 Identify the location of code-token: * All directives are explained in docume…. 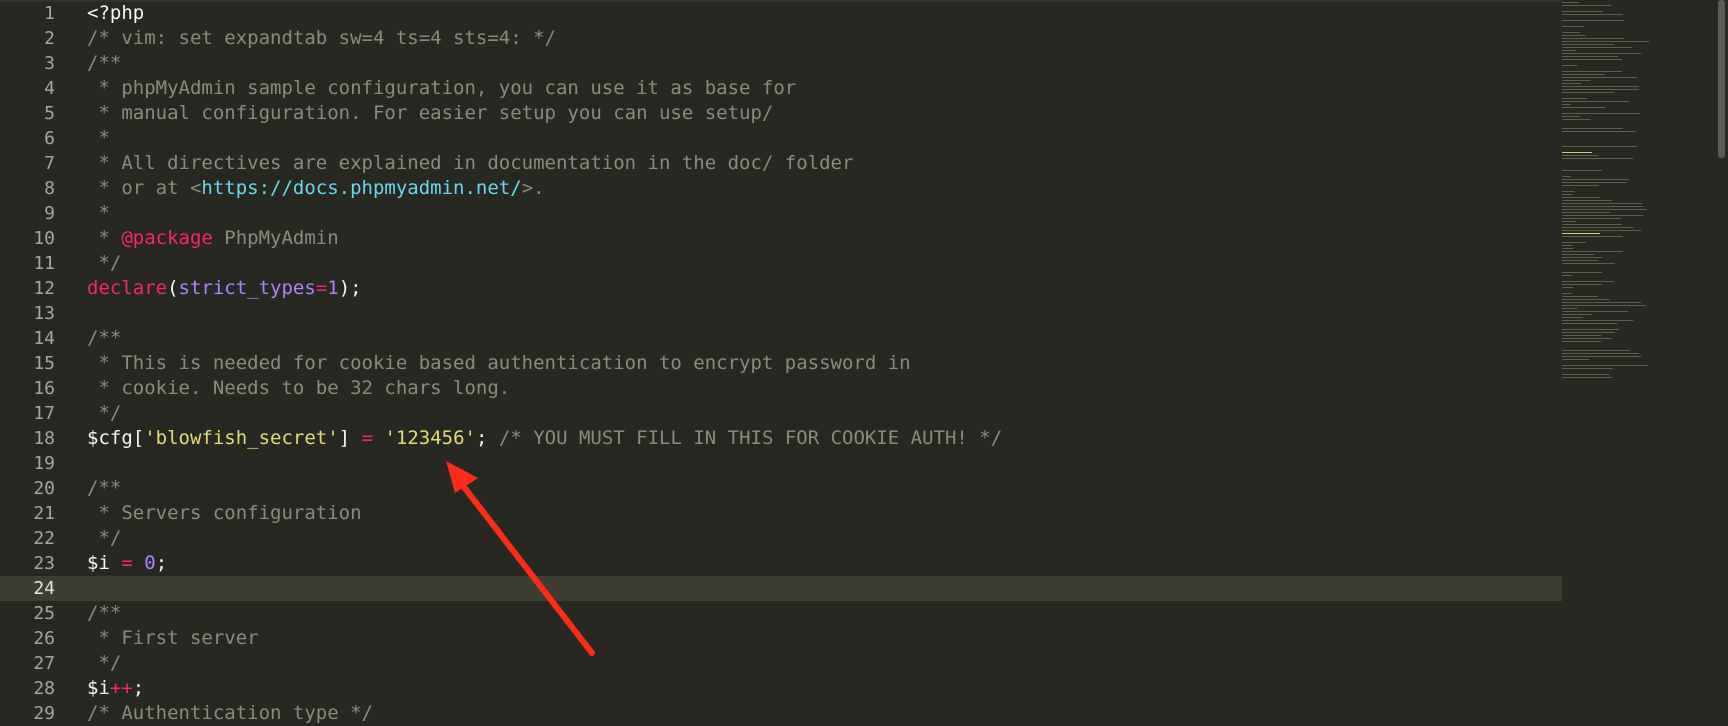
(470, 163).